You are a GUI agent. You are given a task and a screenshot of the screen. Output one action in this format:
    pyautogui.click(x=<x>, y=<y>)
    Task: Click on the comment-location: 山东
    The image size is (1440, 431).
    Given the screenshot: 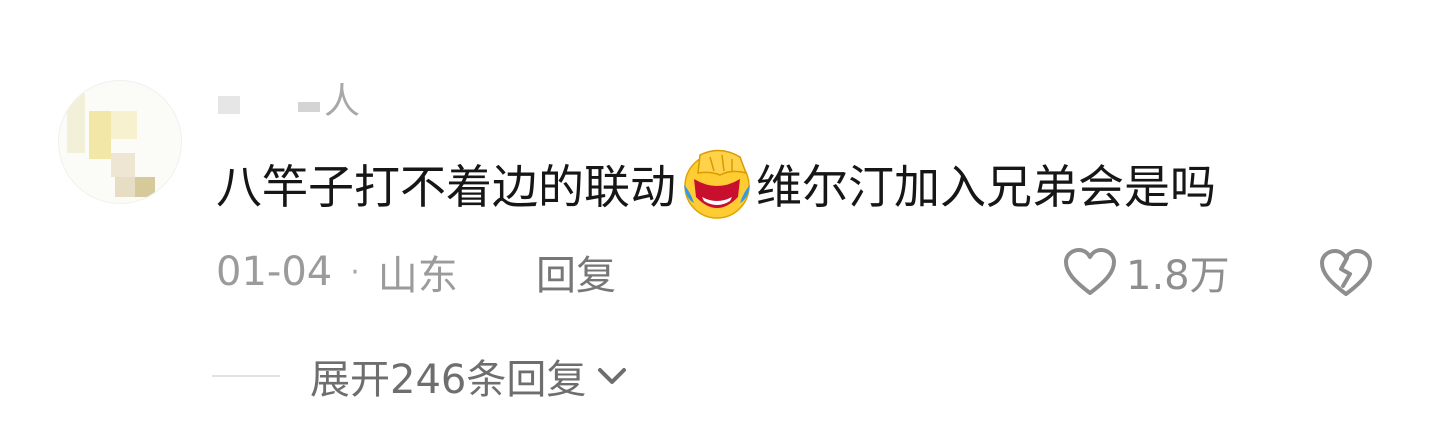 What is the action you would take?
    pyautogui.click(x=417, y=276)
    